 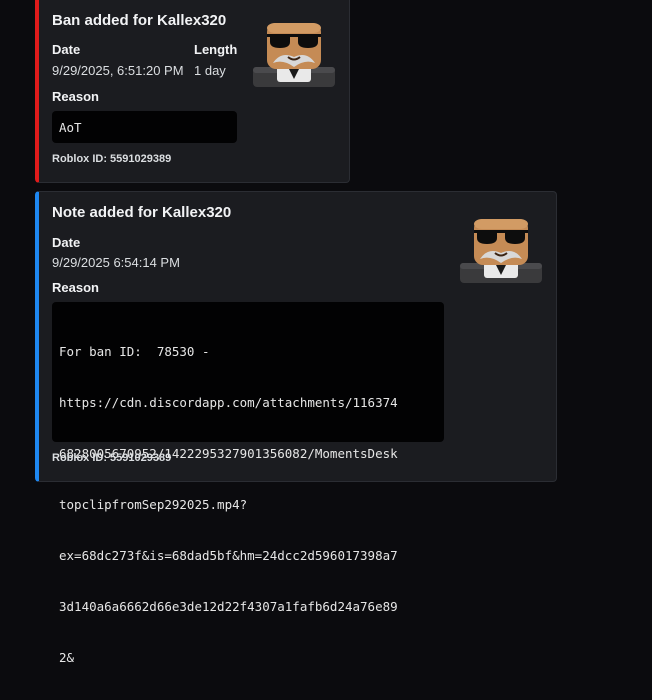 What do you see at coordinates (142, 212) in the screenshot?
I see `note-embed-title: Note added for Kallex320` at bounding box center [142, 212].